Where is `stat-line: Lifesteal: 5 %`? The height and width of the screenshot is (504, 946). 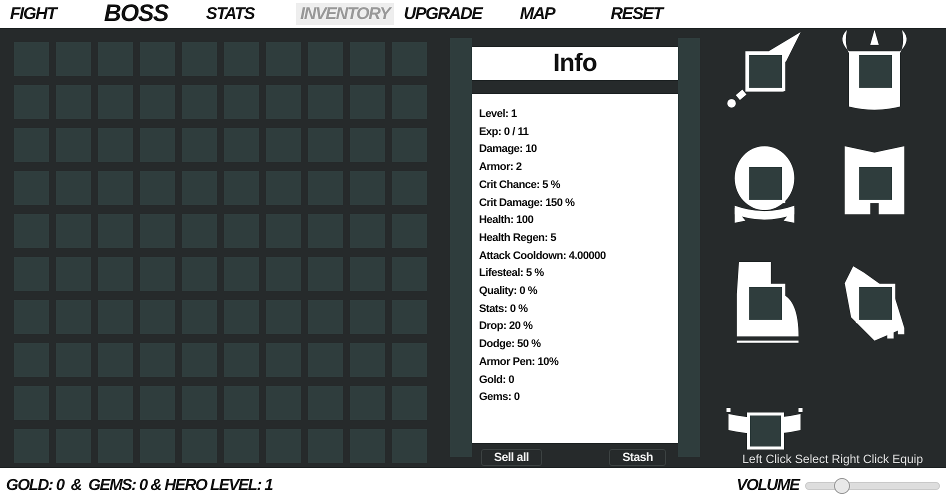 stat-line: Lifesteal: 5 % is located at coordinates (512, 274).